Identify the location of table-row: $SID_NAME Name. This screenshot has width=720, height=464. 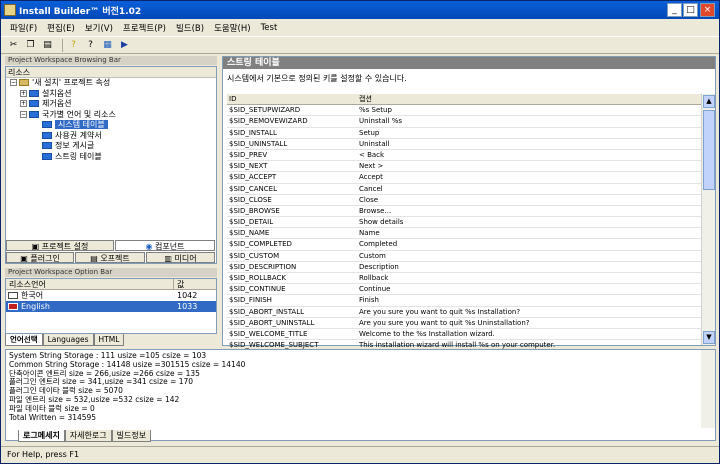
(464, 234).